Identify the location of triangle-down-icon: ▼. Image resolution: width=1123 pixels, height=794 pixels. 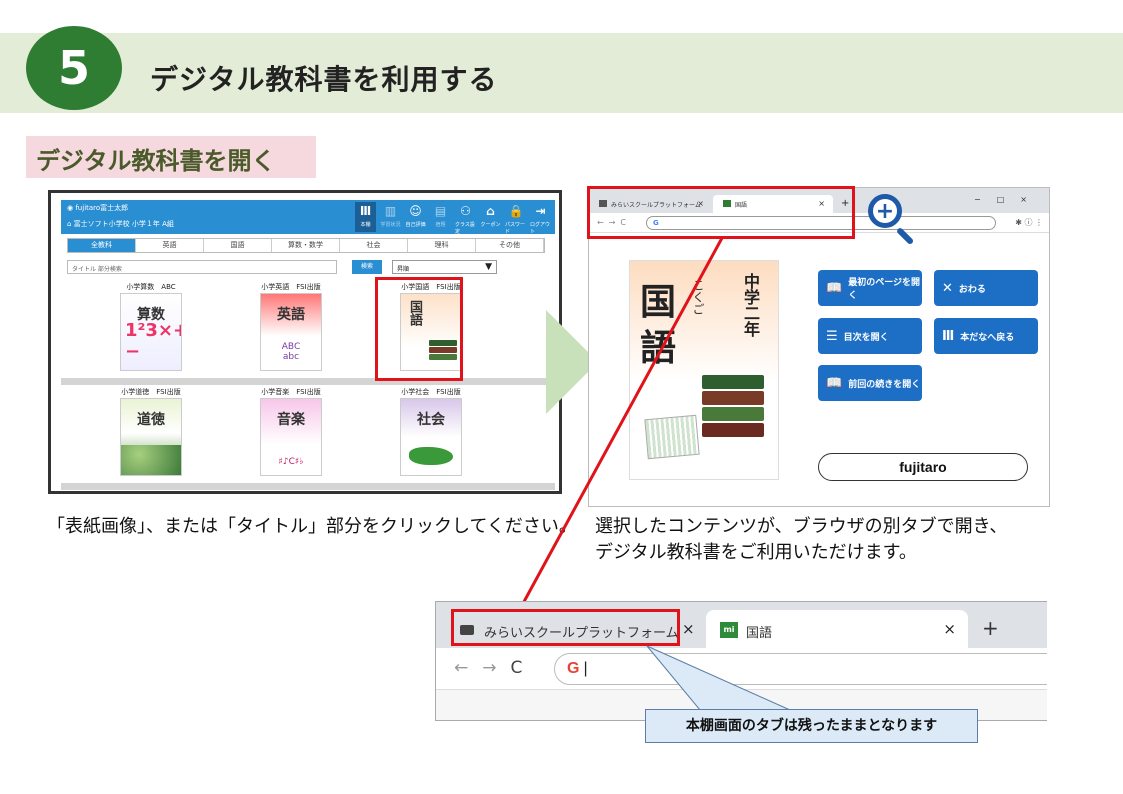
(488, 267).